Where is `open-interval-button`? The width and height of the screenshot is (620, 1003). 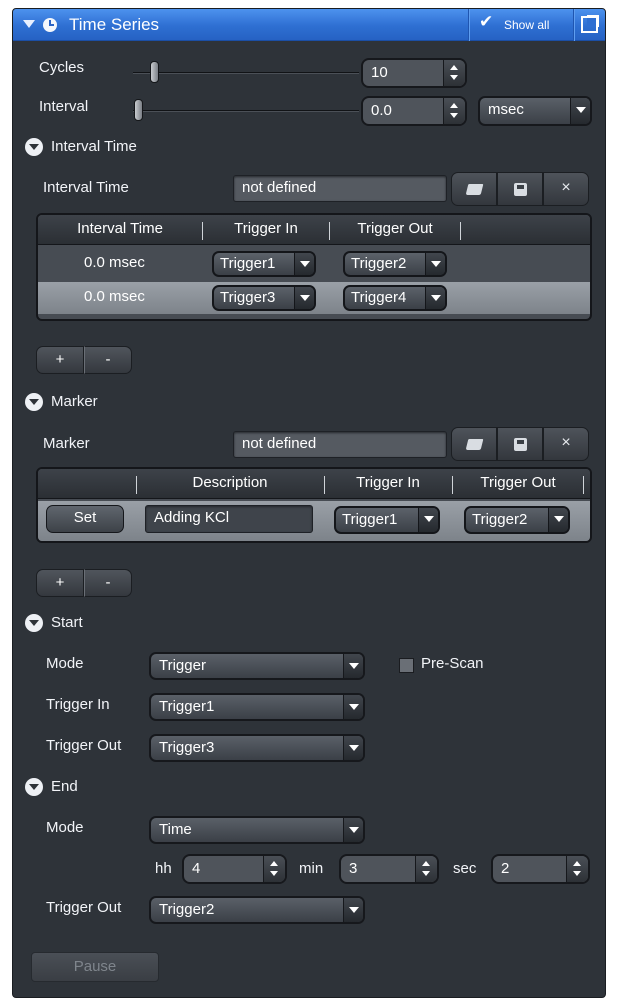 open-interval-button is located at coordinates (474, 189).